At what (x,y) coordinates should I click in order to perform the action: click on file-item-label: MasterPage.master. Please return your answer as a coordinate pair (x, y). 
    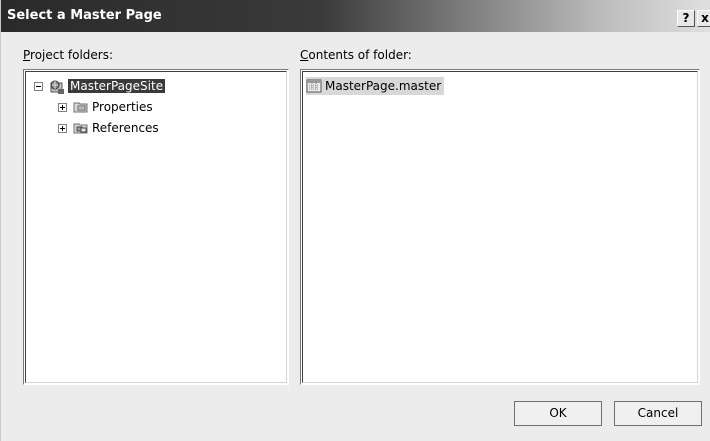
    Looking at the image, I should click on (383, 86).